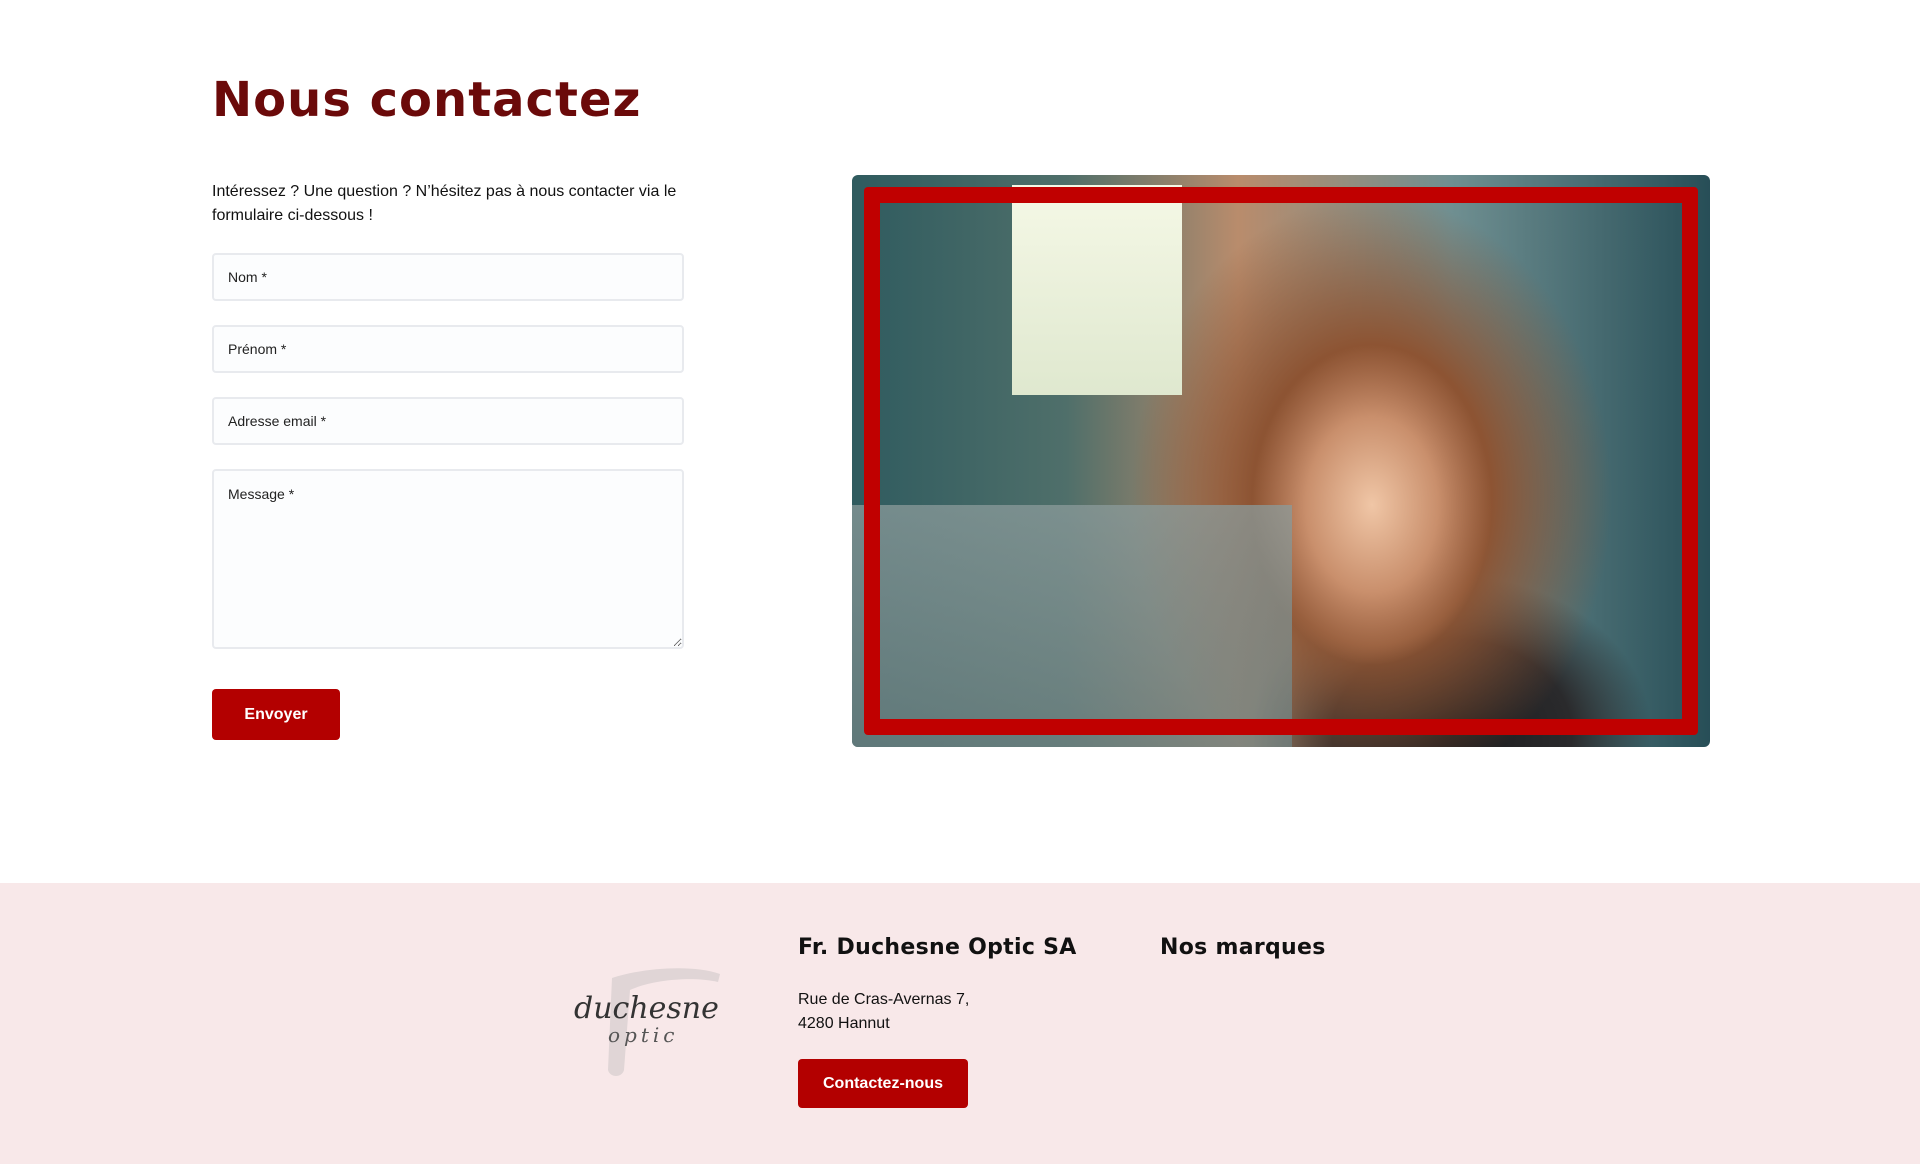  Describe the element at coordinates (643, 1035) in the screenshot. I see `logo-text-optic: optic` at that location.